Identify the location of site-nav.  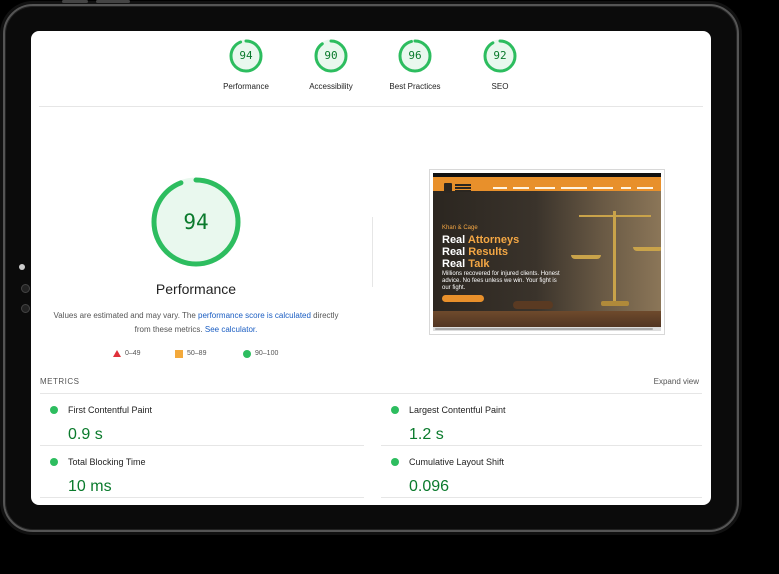
(547, 185).